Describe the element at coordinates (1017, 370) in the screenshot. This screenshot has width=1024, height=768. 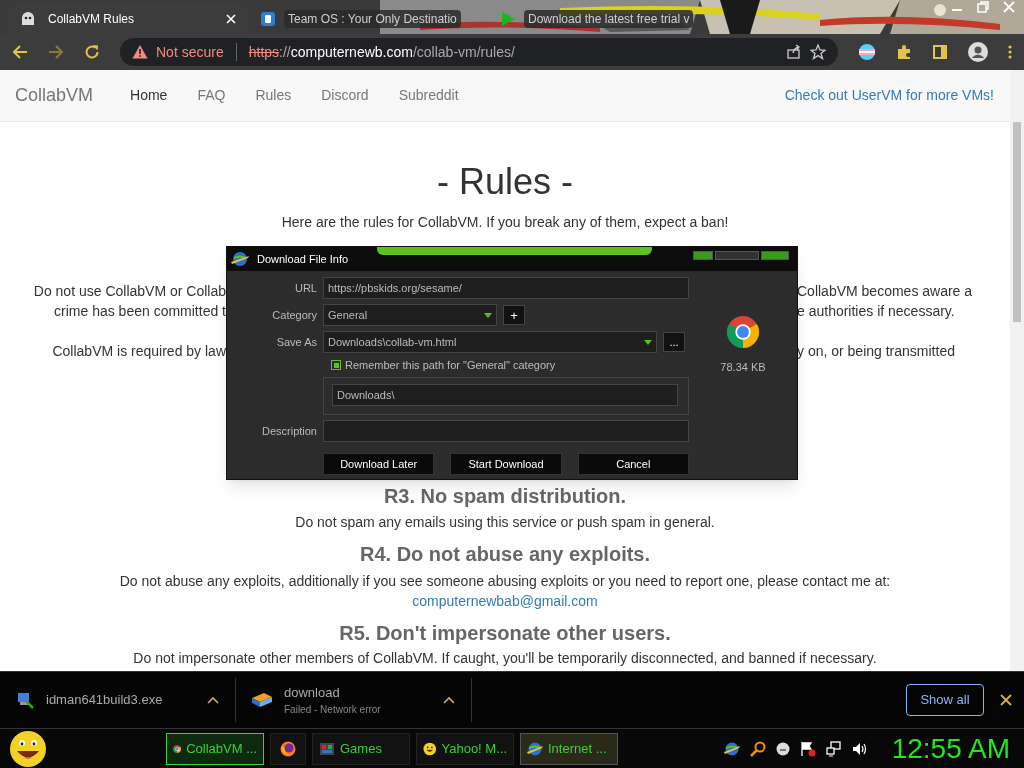
I see `scrollbar` at that location.